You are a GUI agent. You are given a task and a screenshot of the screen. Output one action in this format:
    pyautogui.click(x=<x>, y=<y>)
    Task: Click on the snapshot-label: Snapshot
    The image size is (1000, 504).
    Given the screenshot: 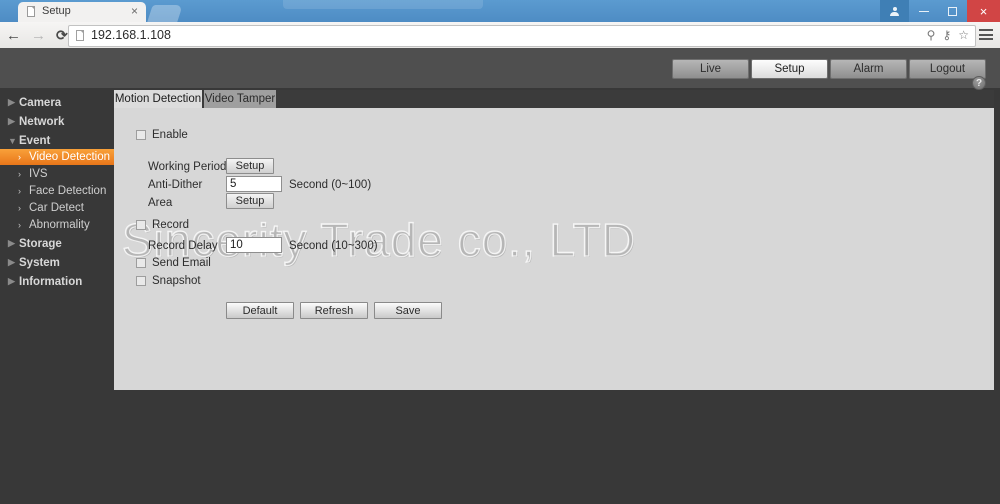 What is the action you would take?
    pyautogui.click(x=176, y=281)
    